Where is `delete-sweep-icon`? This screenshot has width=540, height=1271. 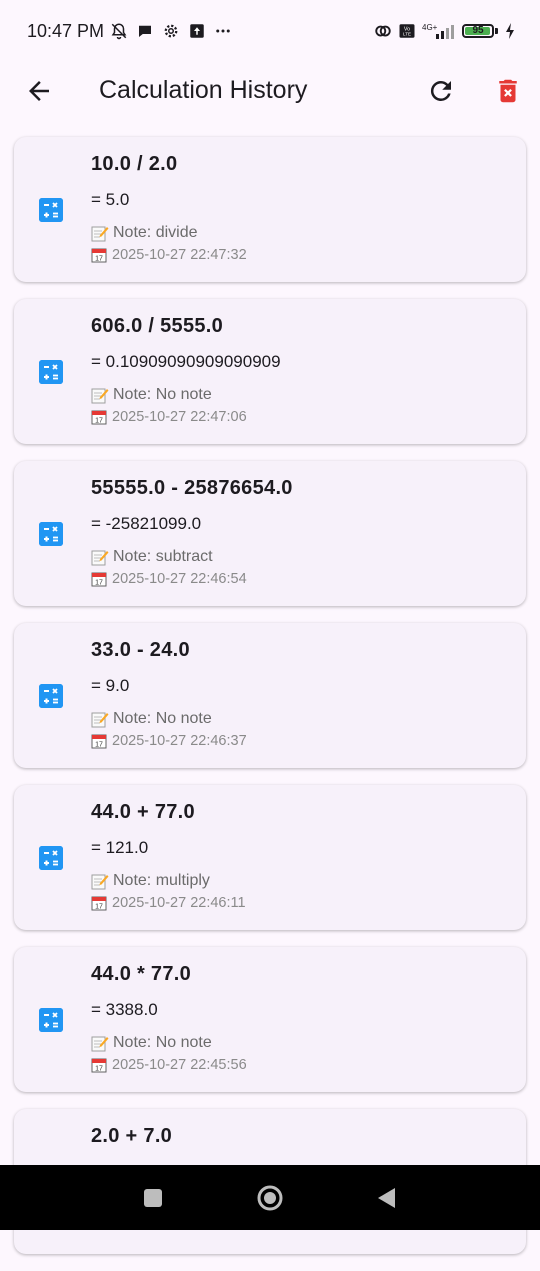 delete-sweep-icon is located at coordinates (508, 91).